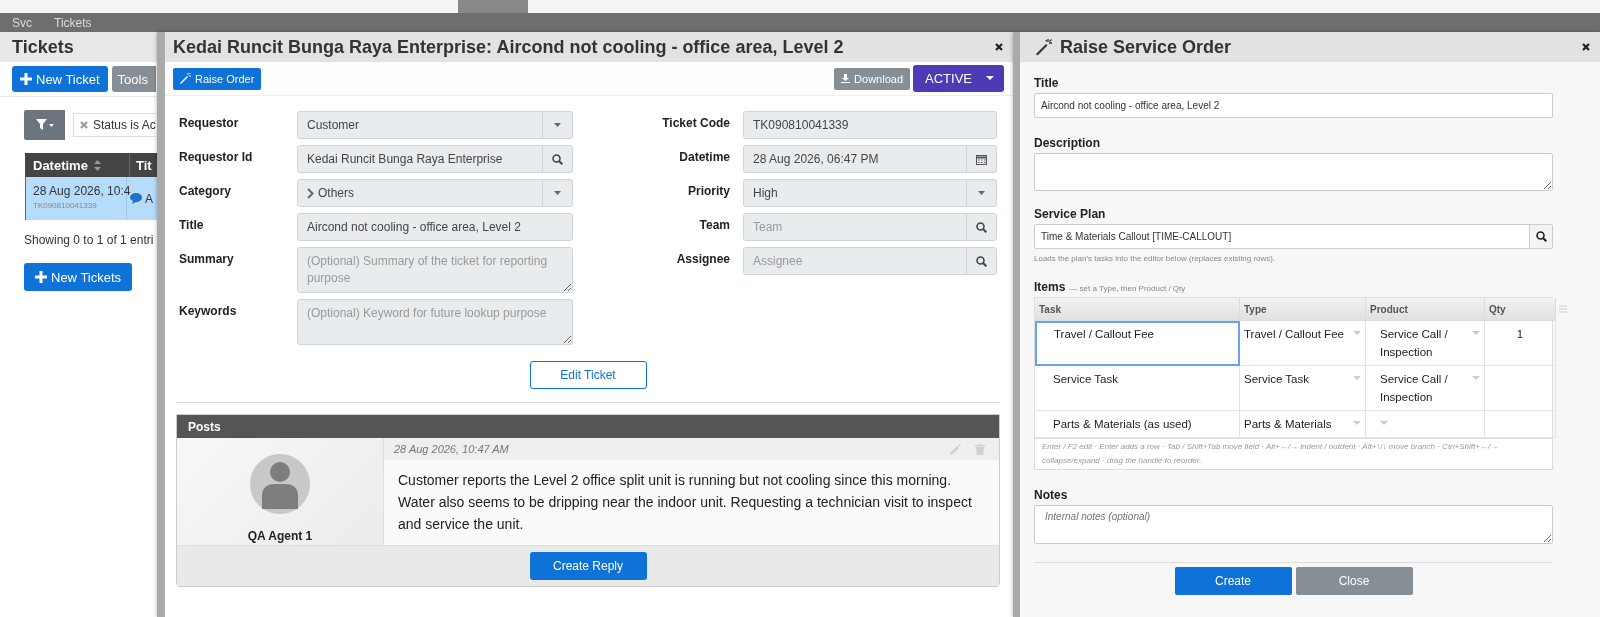  What do you see at coordinates (509, 47) in the screenshot?
I see `dialog-title: Kedai Runcit Bunga Raya Enterprise: Aircond not cooling - office area, Level 2` at bounding box center [509, 47].